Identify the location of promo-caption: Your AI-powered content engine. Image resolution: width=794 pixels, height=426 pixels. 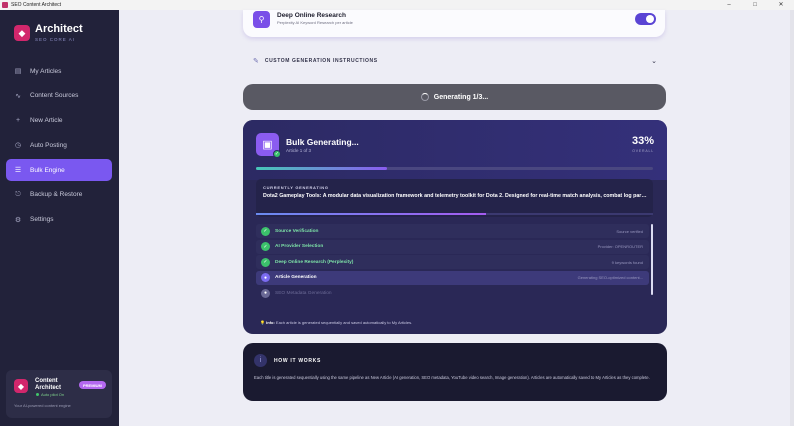
(42, 405).